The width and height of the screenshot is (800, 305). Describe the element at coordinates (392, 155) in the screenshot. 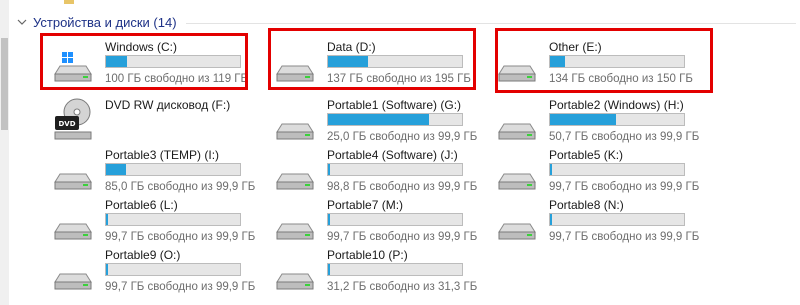

I see `drive-name: Portable4 (Software) (J:)` at that location.